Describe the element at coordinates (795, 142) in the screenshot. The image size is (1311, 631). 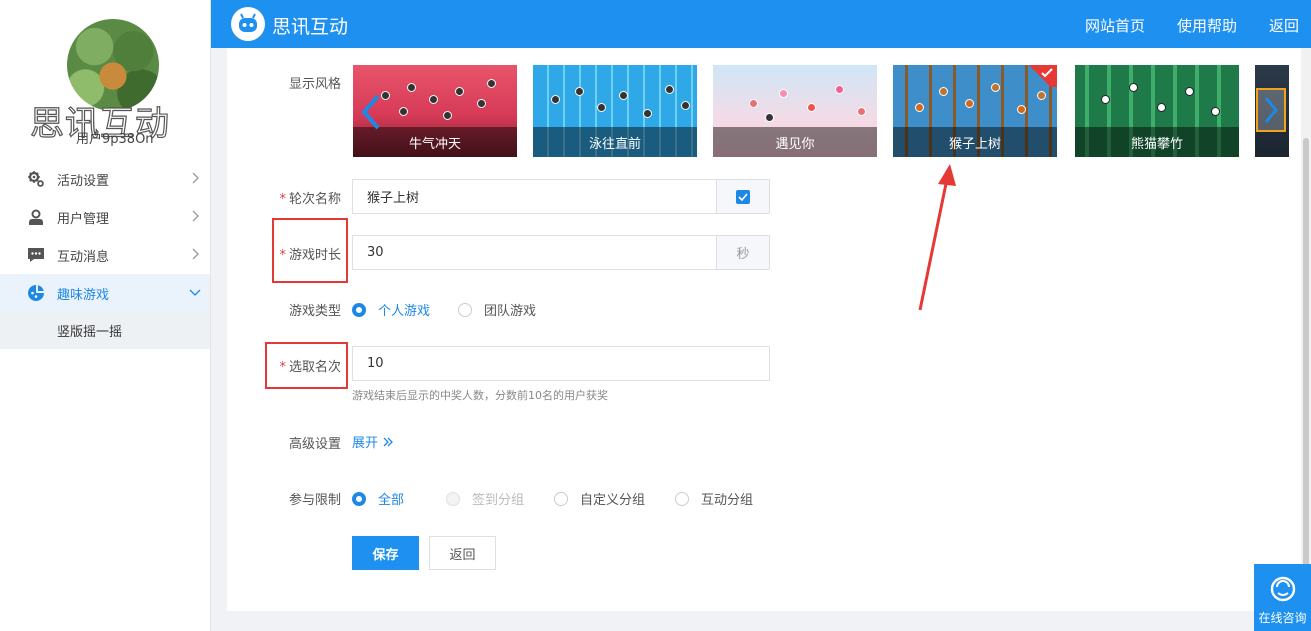
I see `style-name: 遇见你` at that location.